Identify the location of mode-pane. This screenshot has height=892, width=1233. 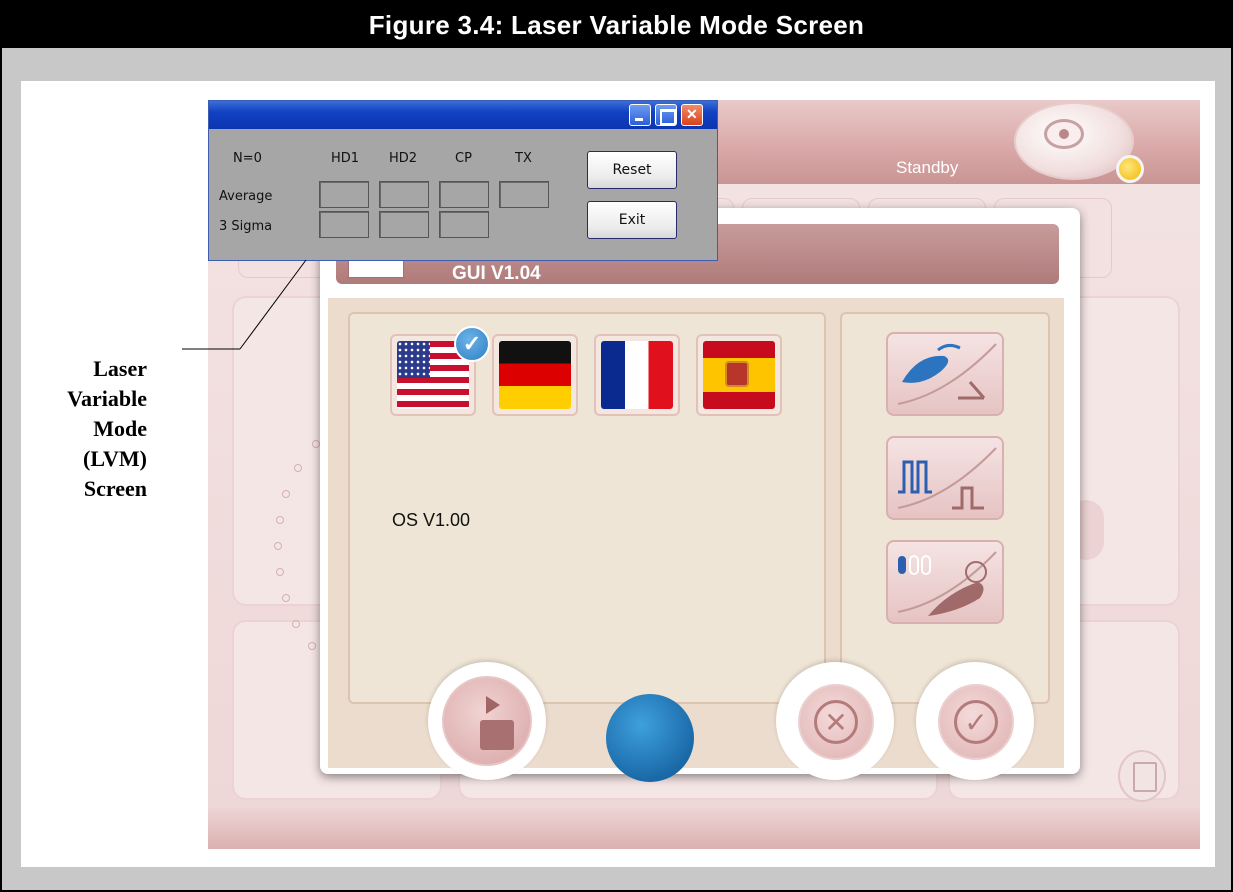
(945, 508).